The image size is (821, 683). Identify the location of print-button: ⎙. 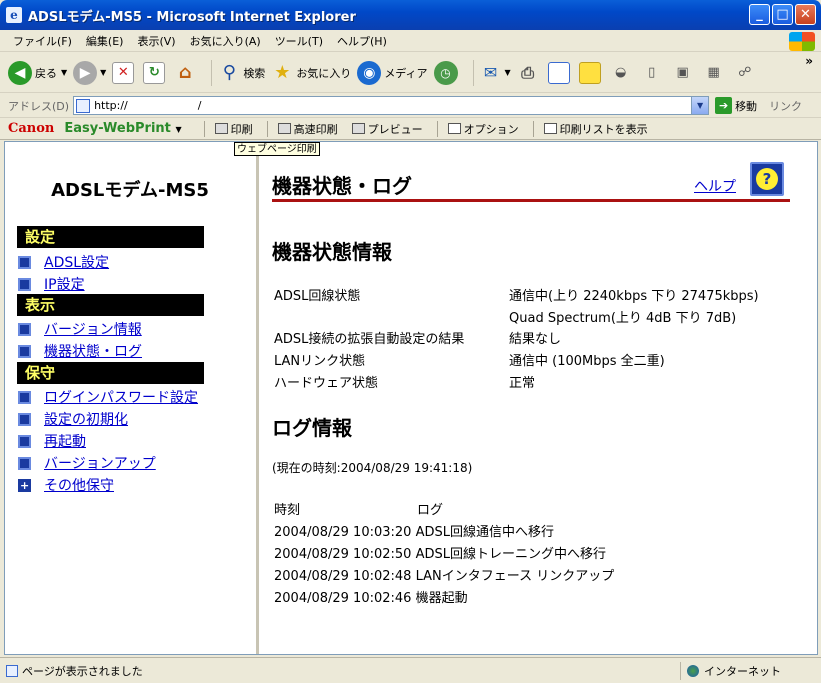
(529, 73).